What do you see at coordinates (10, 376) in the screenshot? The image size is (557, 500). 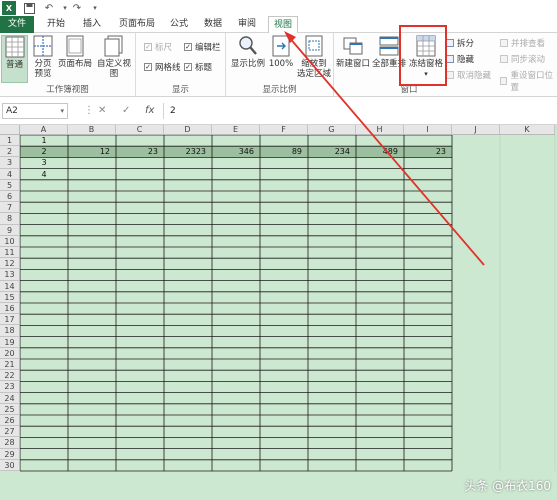 I see `row-header-22: 22` at bounding box center [10, 376].